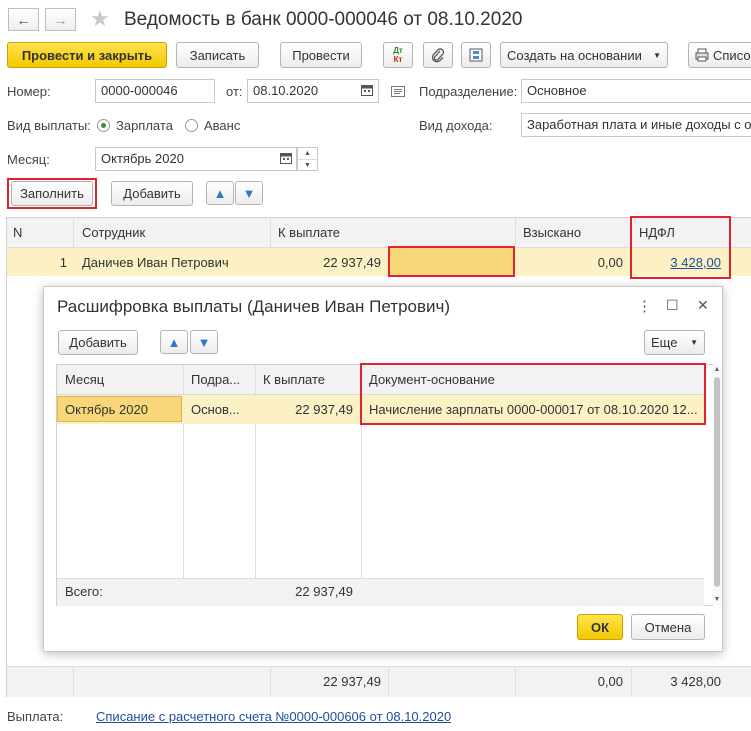 The image size is (751, 731). What do you see at coordinates (49, 125) in the screenshot?
I see `pay-type-label: Вид выплаты:` at bounding box center [49, 125].